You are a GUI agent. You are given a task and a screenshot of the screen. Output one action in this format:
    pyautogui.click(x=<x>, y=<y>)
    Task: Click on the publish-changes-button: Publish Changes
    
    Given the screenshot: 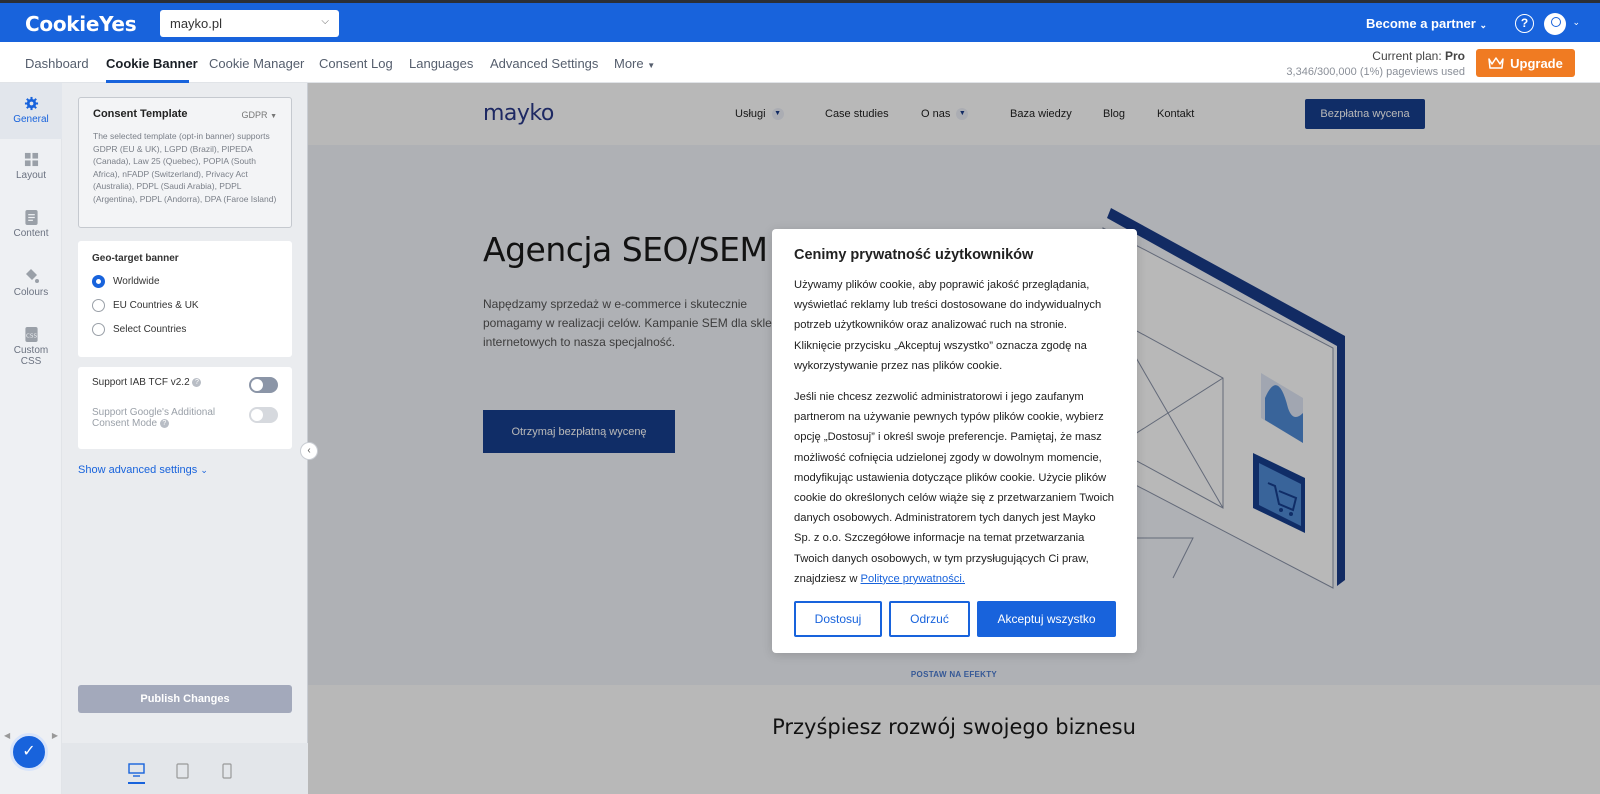 What is the action you would take?
    pyautogui.click(x=185, y=699)
    